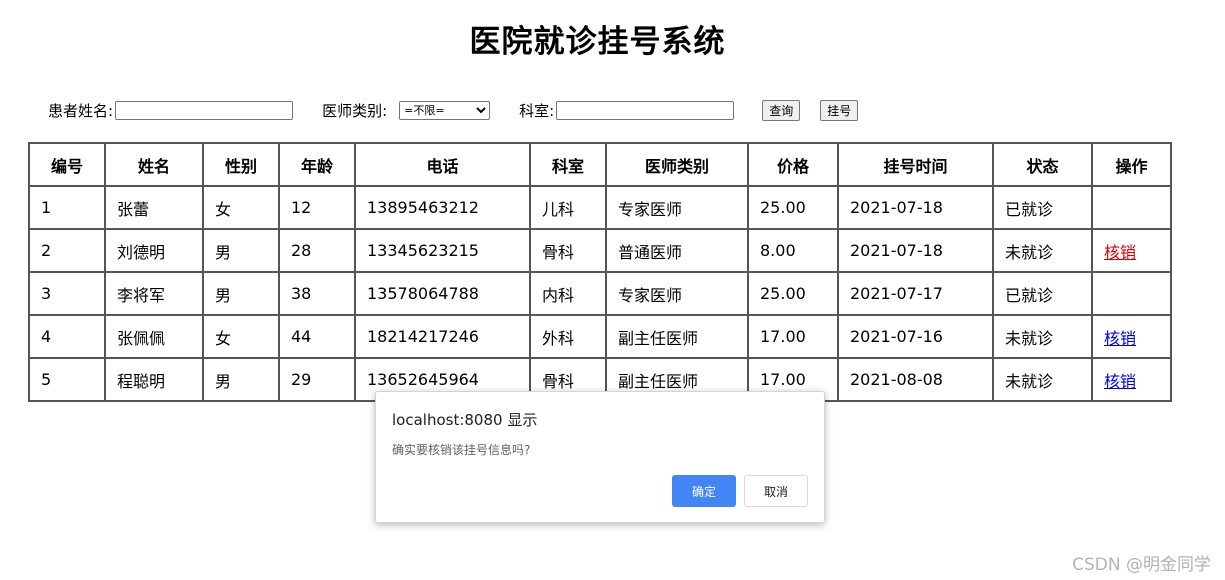  What do you see at coordinates (461, 450) in the screenshot?
I see `dialog-message: 确实要核销该挂号信息吗?` at bounding box center [461, 450].